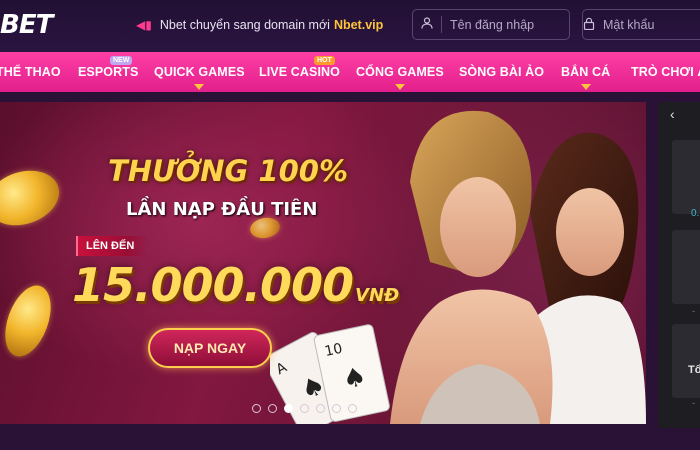 The image size is (700, 450). I want to click on side-panel: ‹ 0. - Tổ -, so click(679, 265).